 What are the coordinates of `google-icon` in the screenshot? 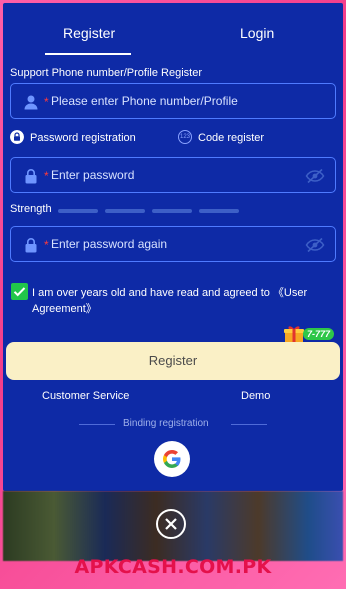 It's located at (172, 459).